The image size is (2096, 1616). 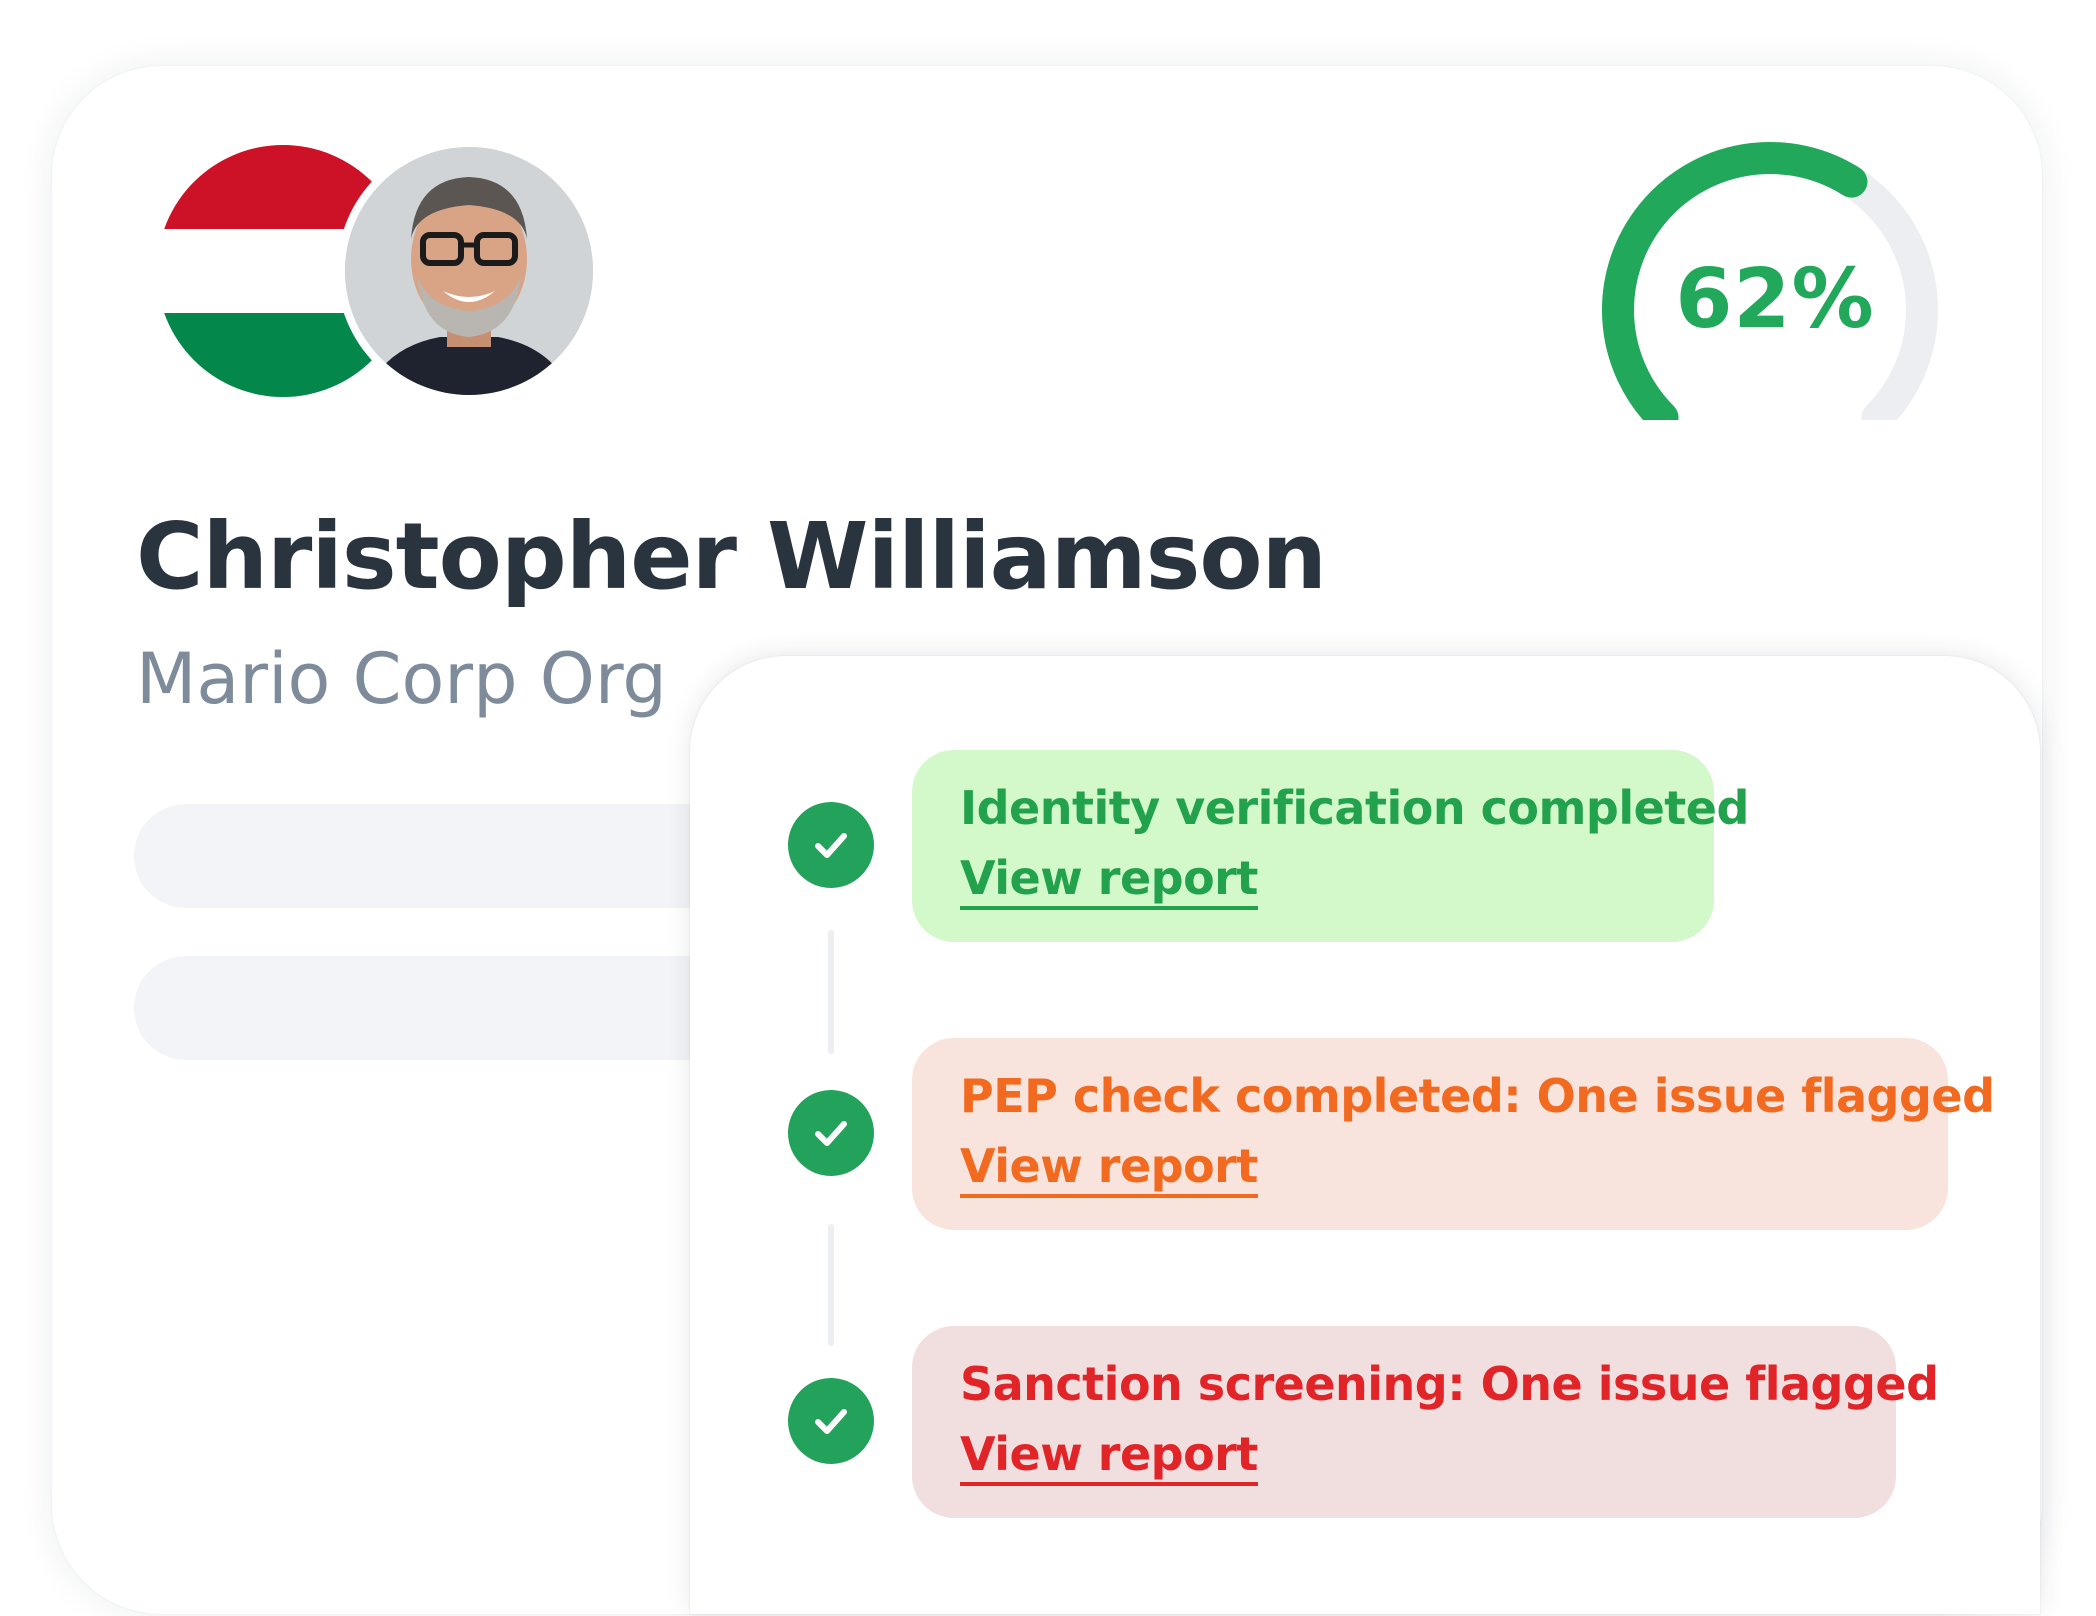 What do you see at coordinates (1775, 299) in the screenshot?
I see `score-value: 62%` at bounding box center [1775, 299].